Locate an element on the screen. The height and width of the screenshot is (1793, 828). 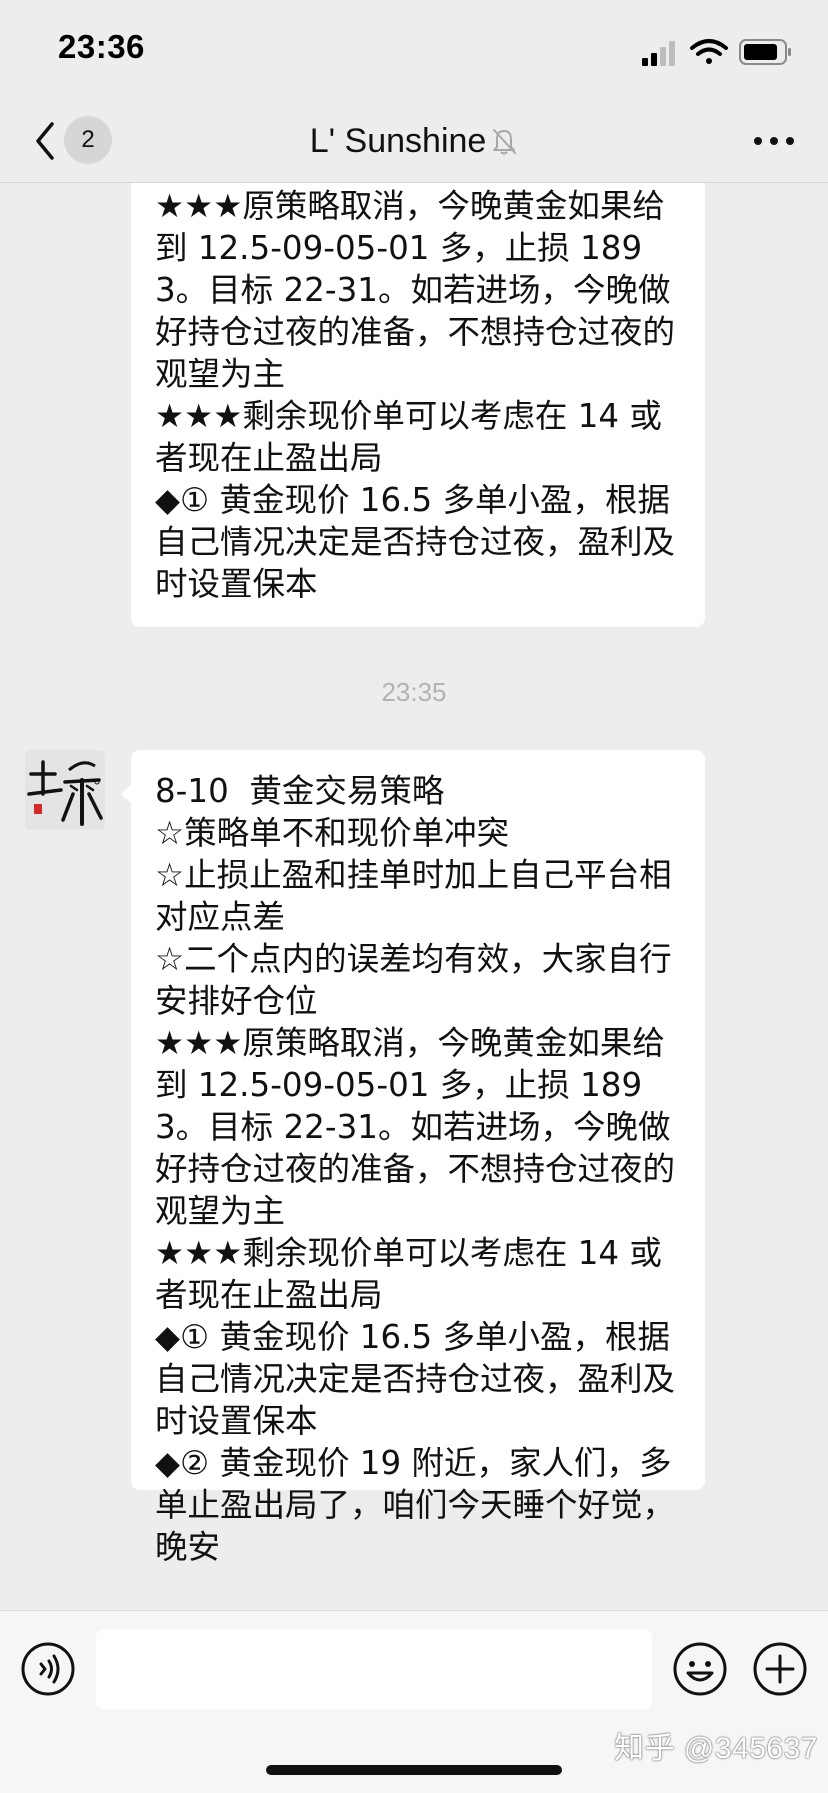
plus-icon is located at coordinates (780, 1669).